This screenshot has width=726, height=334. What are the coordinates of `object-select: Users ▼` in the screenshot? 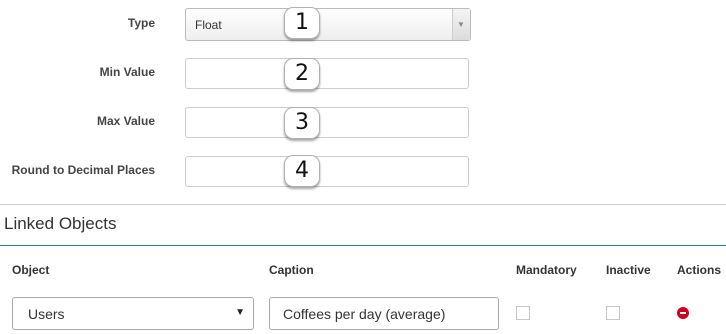 It's located at (133, 313).